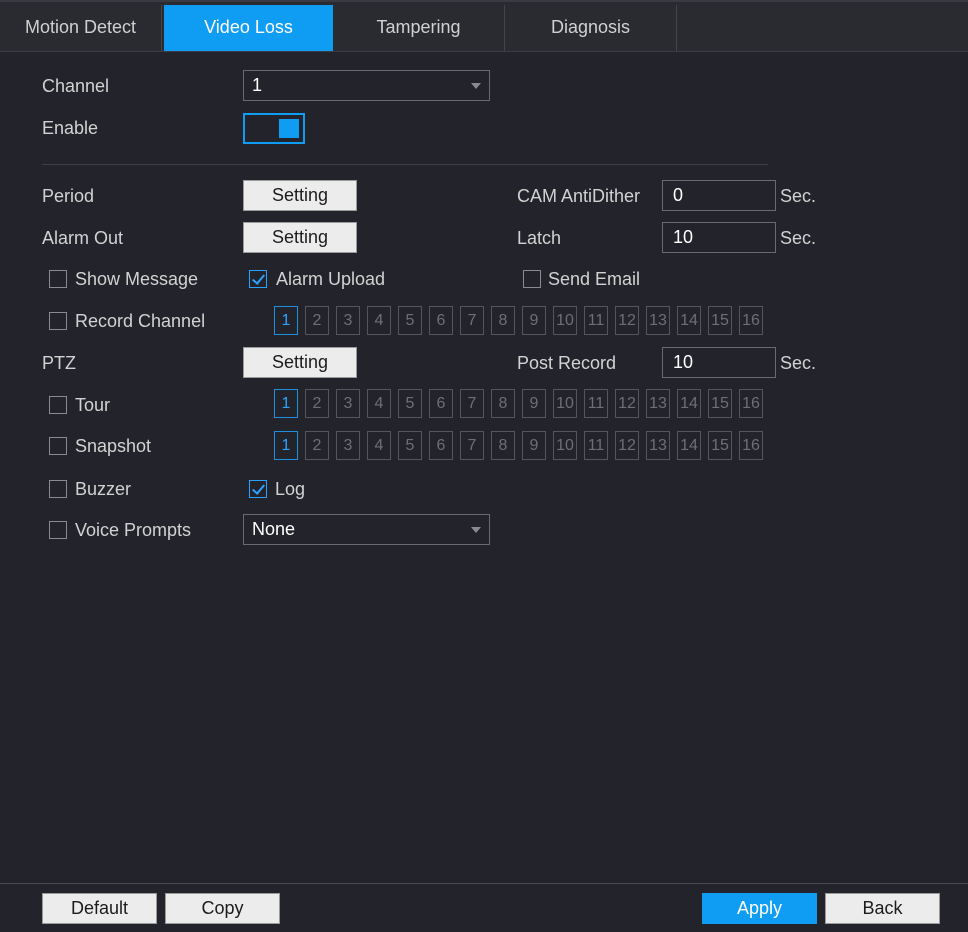  I want to click on tab-diagnosis: Diagnosis, so click(591, 28).